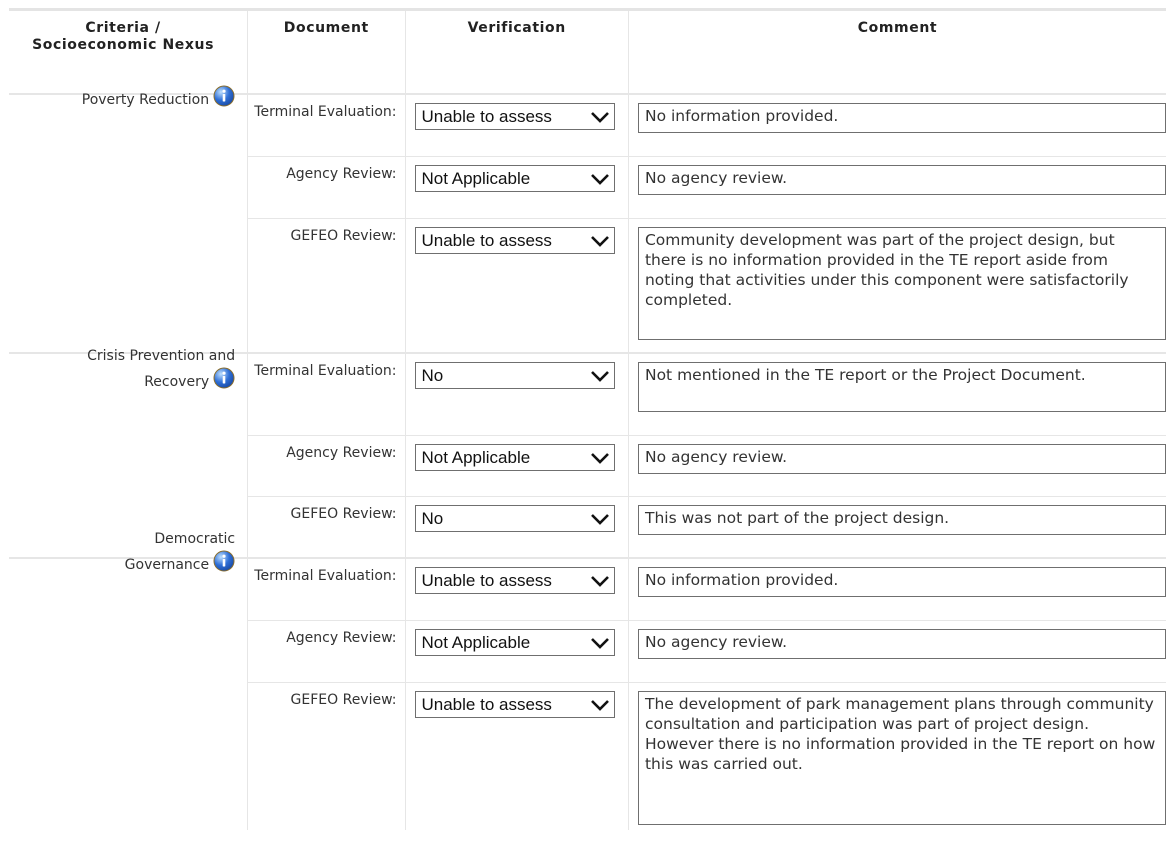 This screenshot has height=842, width=1166. I want to click on header-criteria-label: Criteria / Socioeconomic Nexus, so click(123, 36).